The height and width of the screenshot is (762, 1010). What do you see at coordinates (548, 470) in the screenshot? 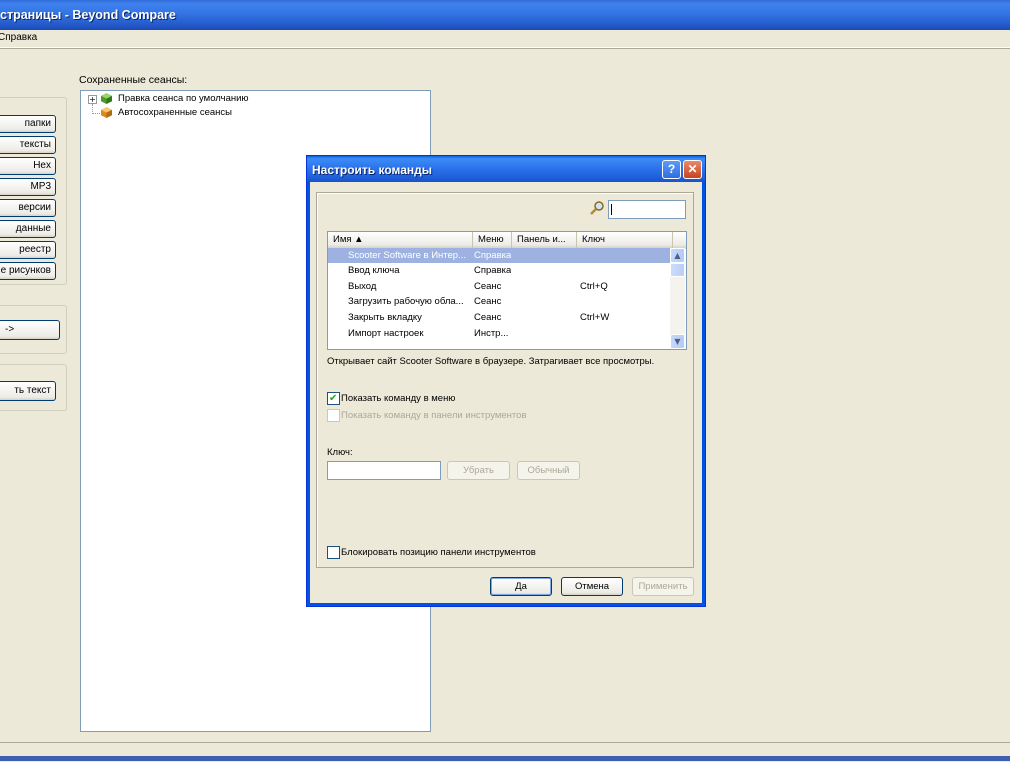
I see `default-key-button: Обычный` at bounding box center [548, 470].